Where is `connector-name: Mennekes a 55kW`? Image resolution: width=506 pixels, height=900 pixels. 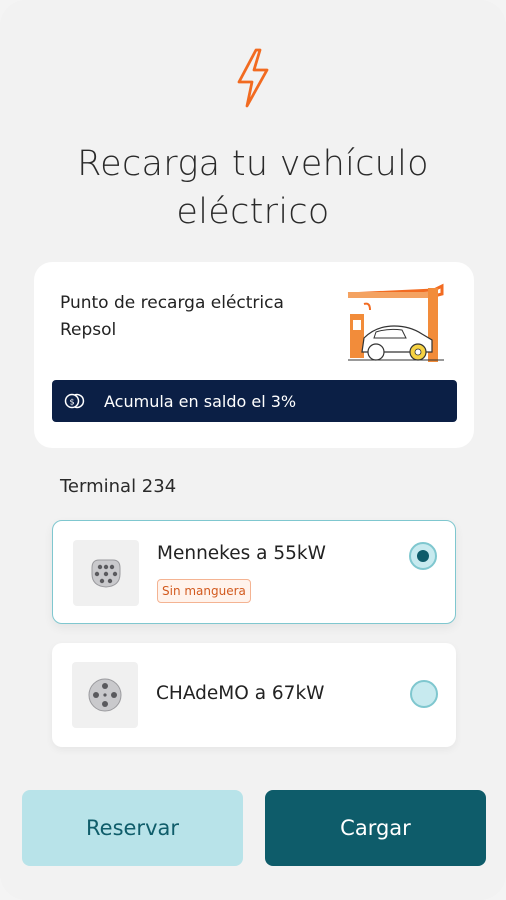 connector-name: Mennekes a 55kW is located at coordinates (241, 553).